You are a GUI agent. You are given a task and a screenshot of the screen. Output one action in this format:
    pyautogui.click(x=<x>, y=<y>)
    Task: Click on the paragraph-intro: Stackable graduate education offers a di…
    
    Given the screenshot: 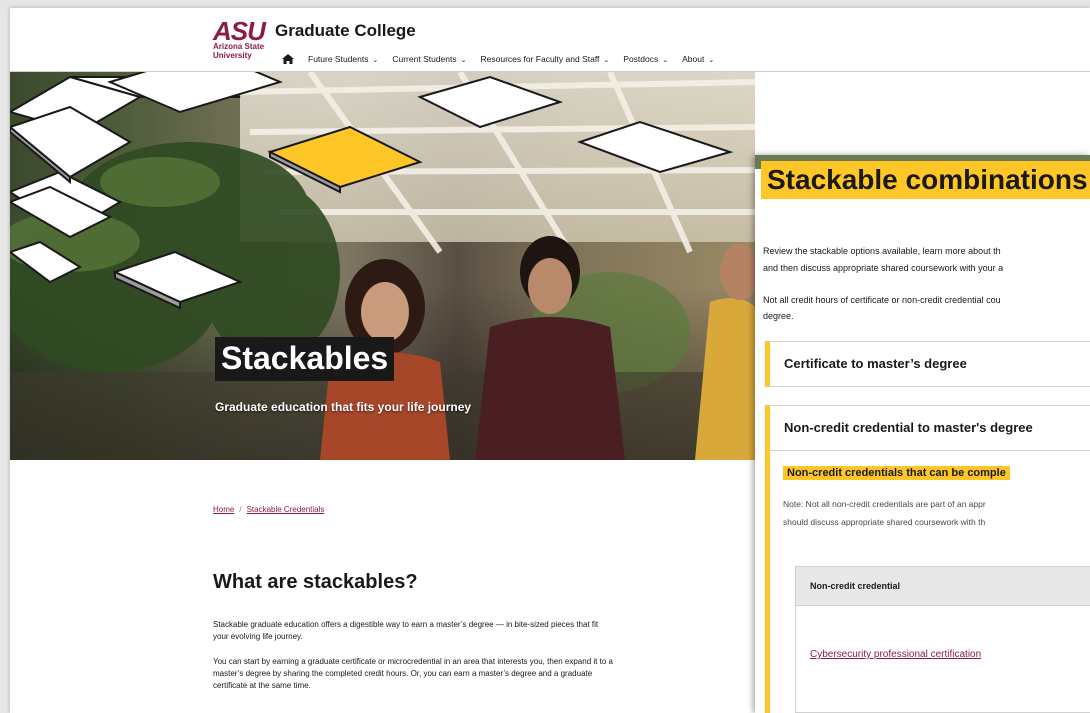 What is the action you would take?
    pyautogui.click(x=406, y=630)
    